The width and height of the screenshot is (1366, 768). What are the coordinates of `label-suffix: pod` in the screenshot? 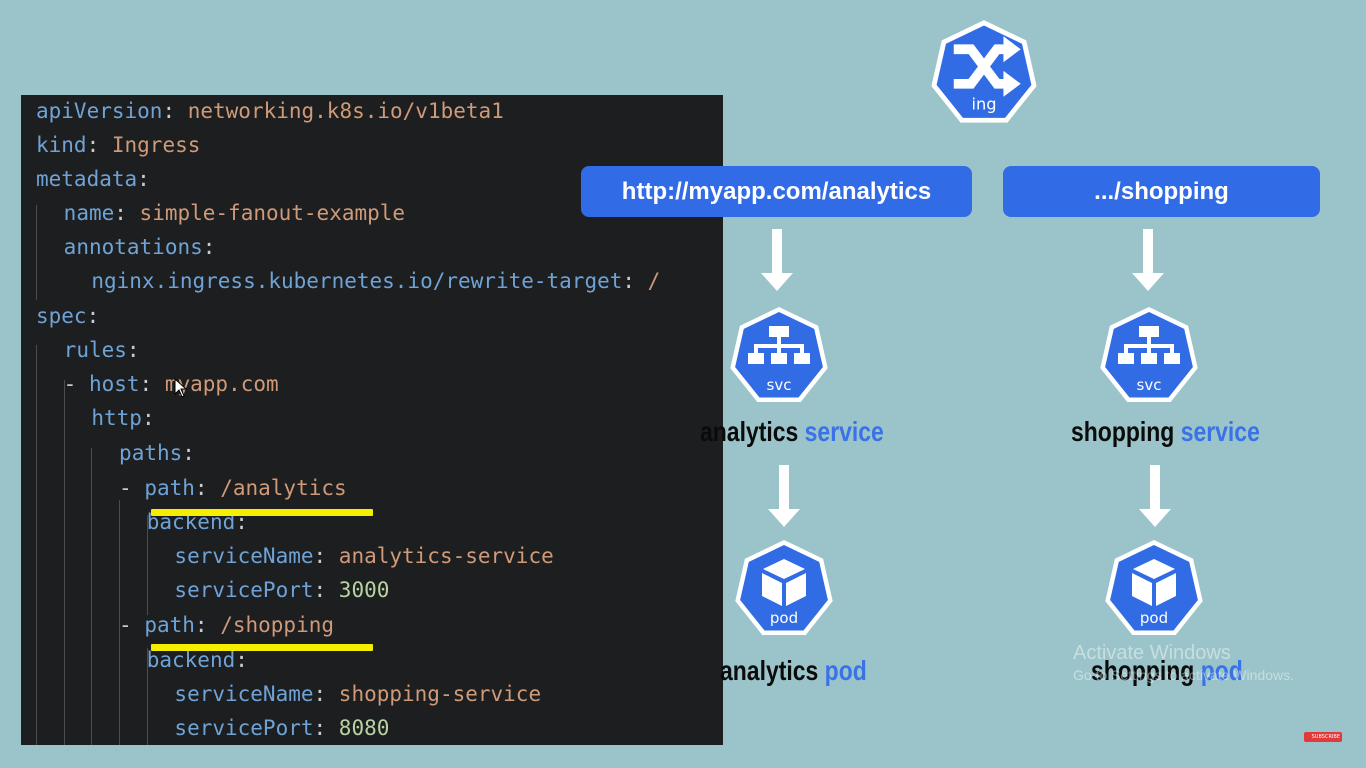 It's located at (845, 670).